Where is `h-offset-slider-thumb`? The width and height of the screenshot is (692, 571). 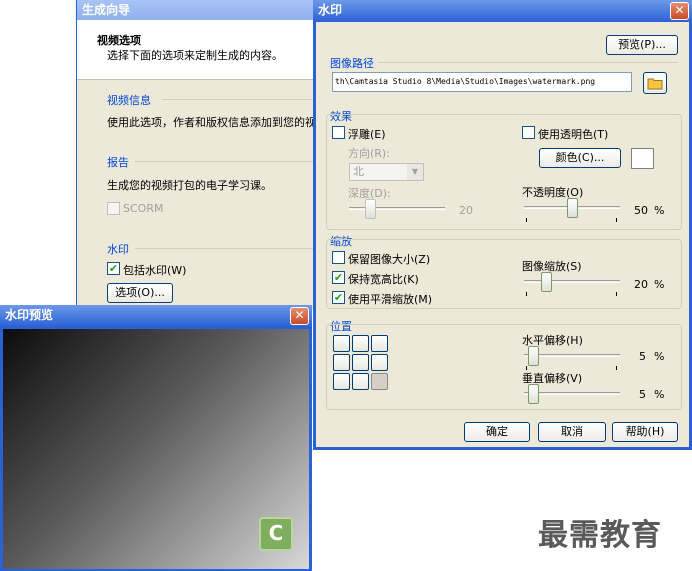
h-offset-slider-thumb is located at coordinates (533, 356).